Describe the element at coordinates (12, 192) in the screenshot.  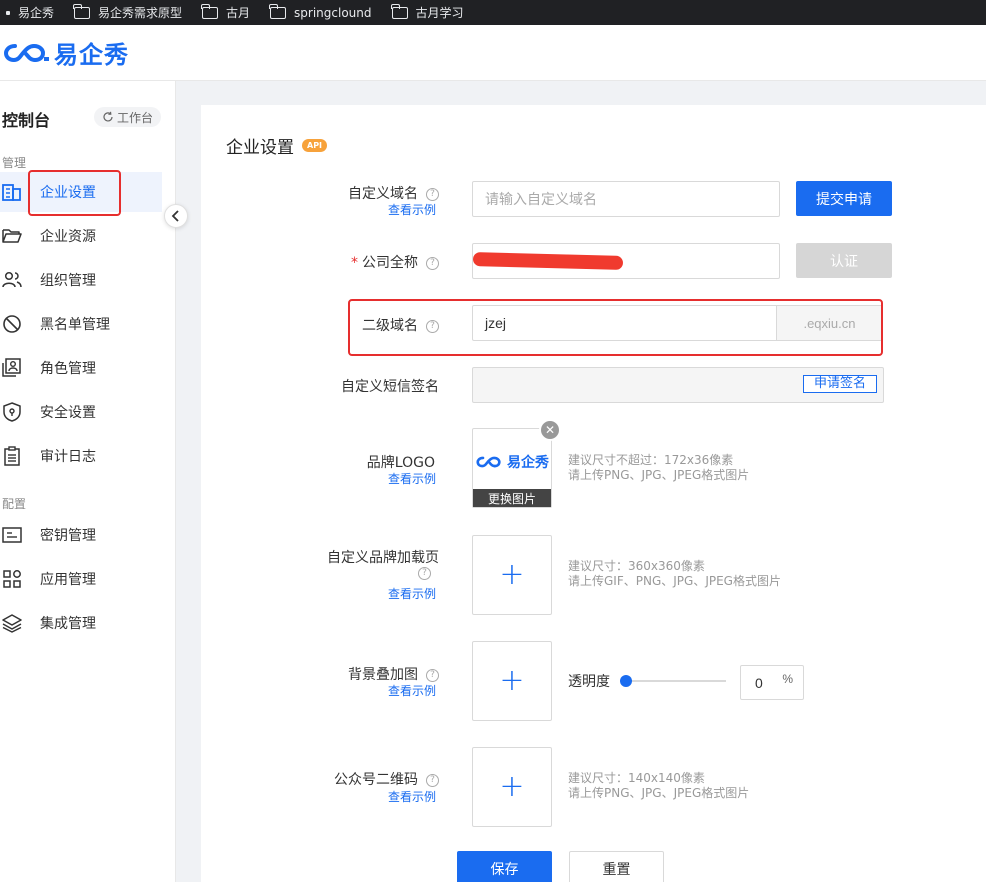
I see `building-icon` at that location.